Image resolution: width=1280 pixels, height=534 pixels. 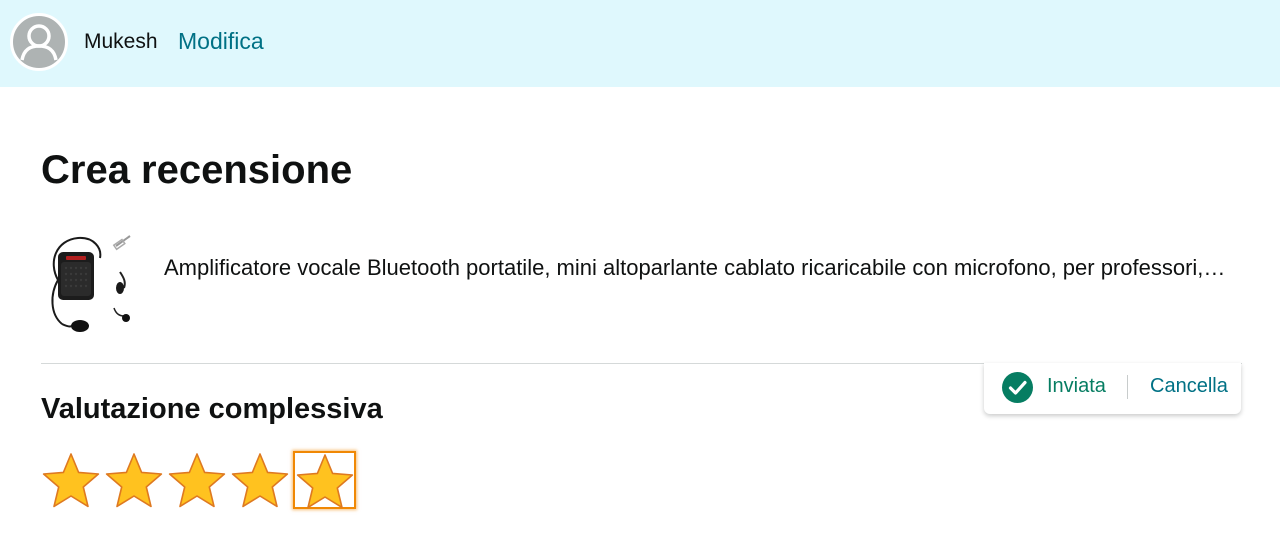 What do you see at coordinates (197, 170) in the screenshot?
I see `page-title: Crea recensione` at bounding box center [197, 170].